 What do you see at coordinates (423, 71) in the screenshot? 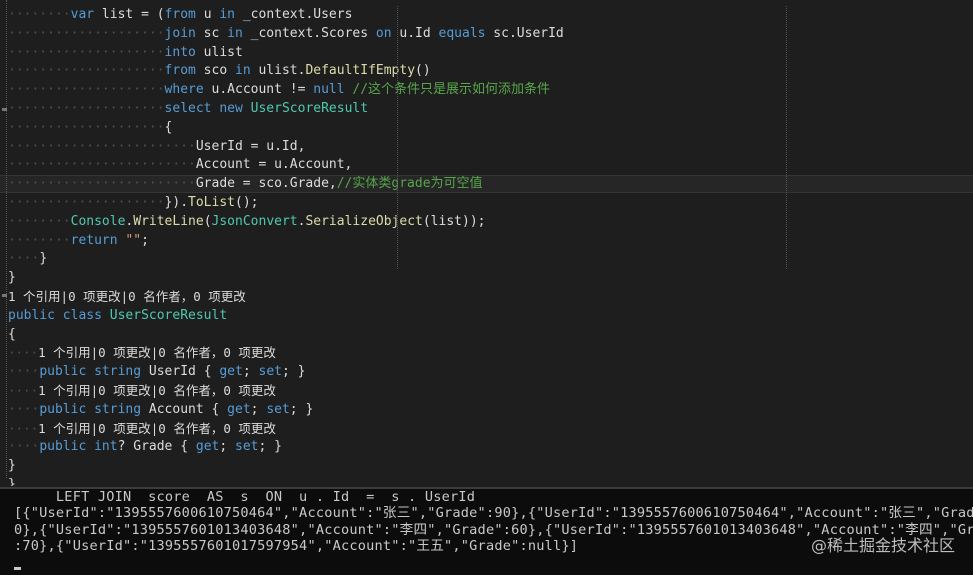
I see `code-token: ()` at bounding box center [423, 71].